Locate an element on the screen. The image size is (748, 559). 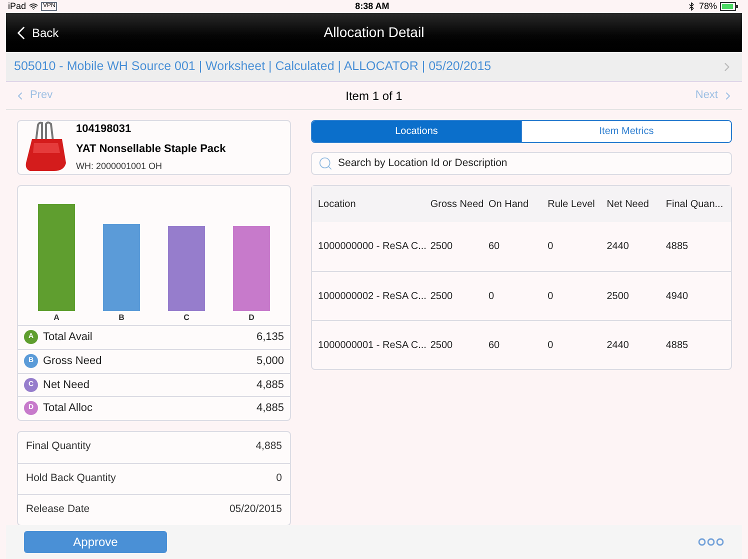
breadcrumb-bar: 505010 - Mobile WH Source 001 | Worksheet | Calculated | ALLOCATOR | 05/20/2015 is located at coordinates (374, 67).